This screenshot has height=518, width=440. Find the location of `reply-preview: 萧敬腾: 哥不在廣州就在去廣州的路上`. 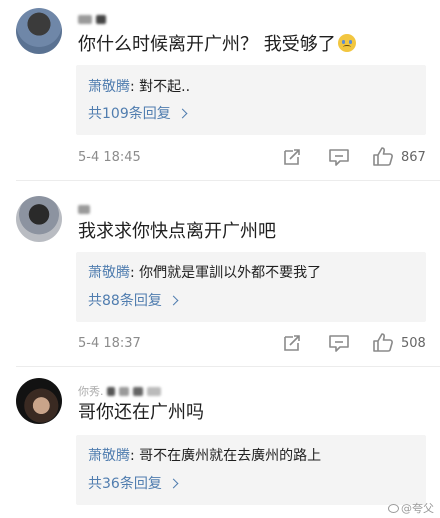

reply-preview: 萧敬腾: 哥不在廣州就在去廣州的路上 is located at coordinates (204, 456).